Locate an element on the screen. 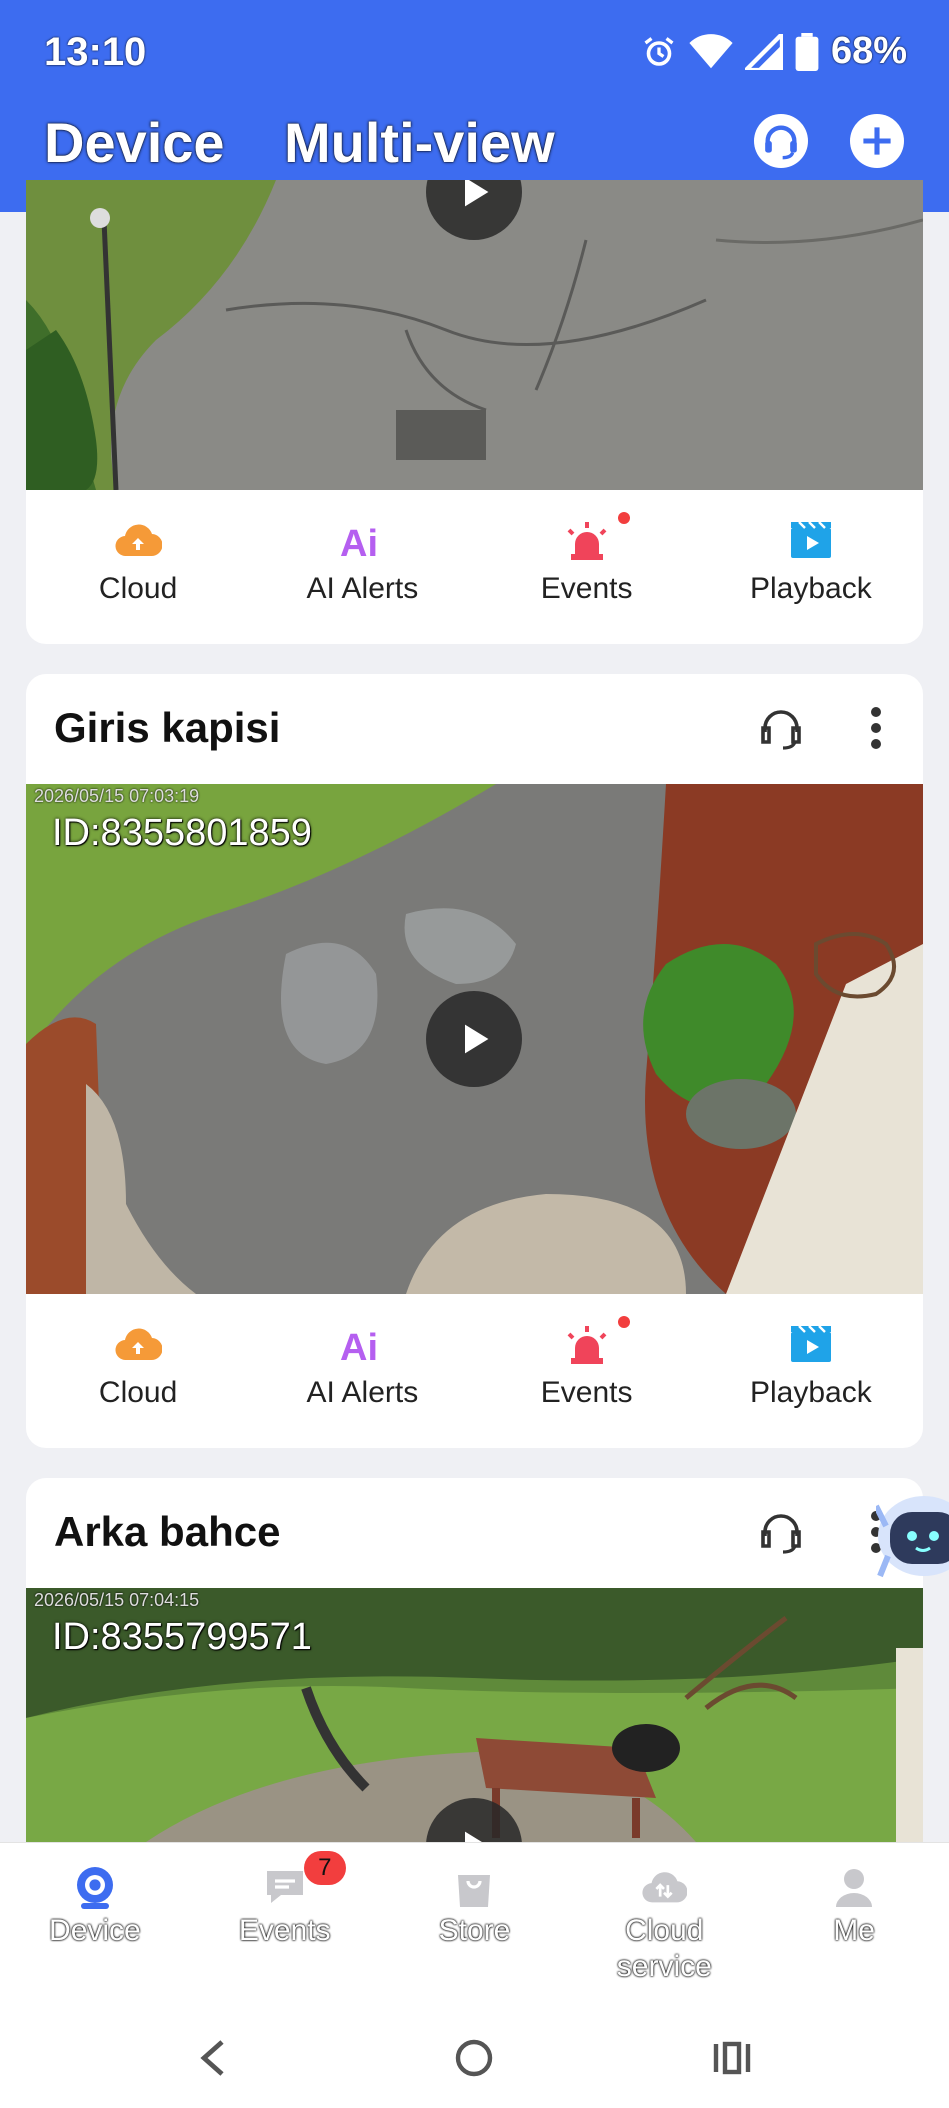 This screenshot has height=2108, width=949. add-device-button is located at coordinates (877, 141).